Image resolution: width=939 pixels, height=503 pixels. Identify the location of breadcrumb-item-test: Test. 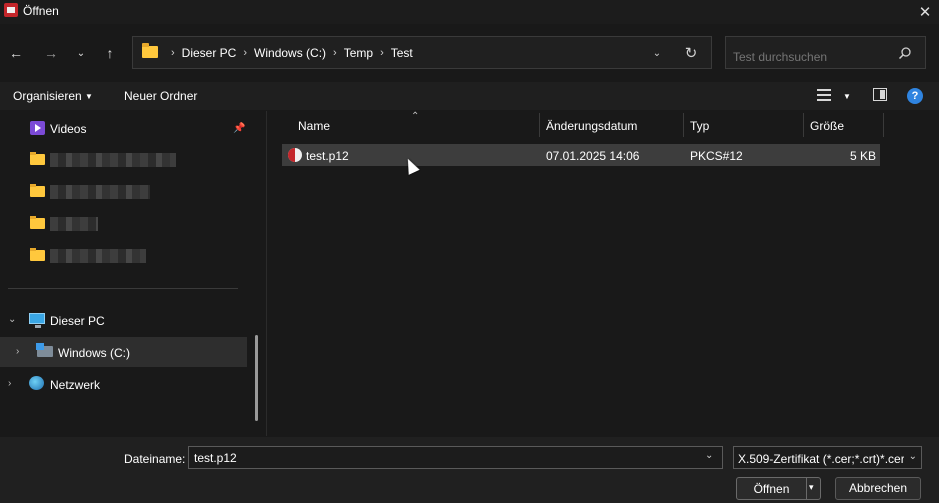
(402, 53).